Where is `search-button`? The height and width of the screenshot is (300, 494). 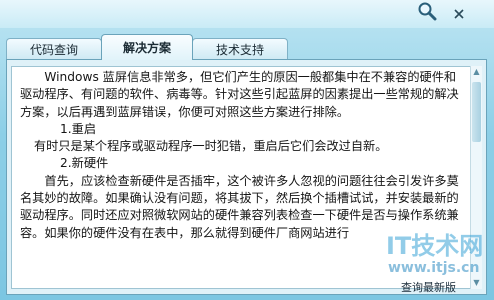
search-button is located at coordinates (427, 13).